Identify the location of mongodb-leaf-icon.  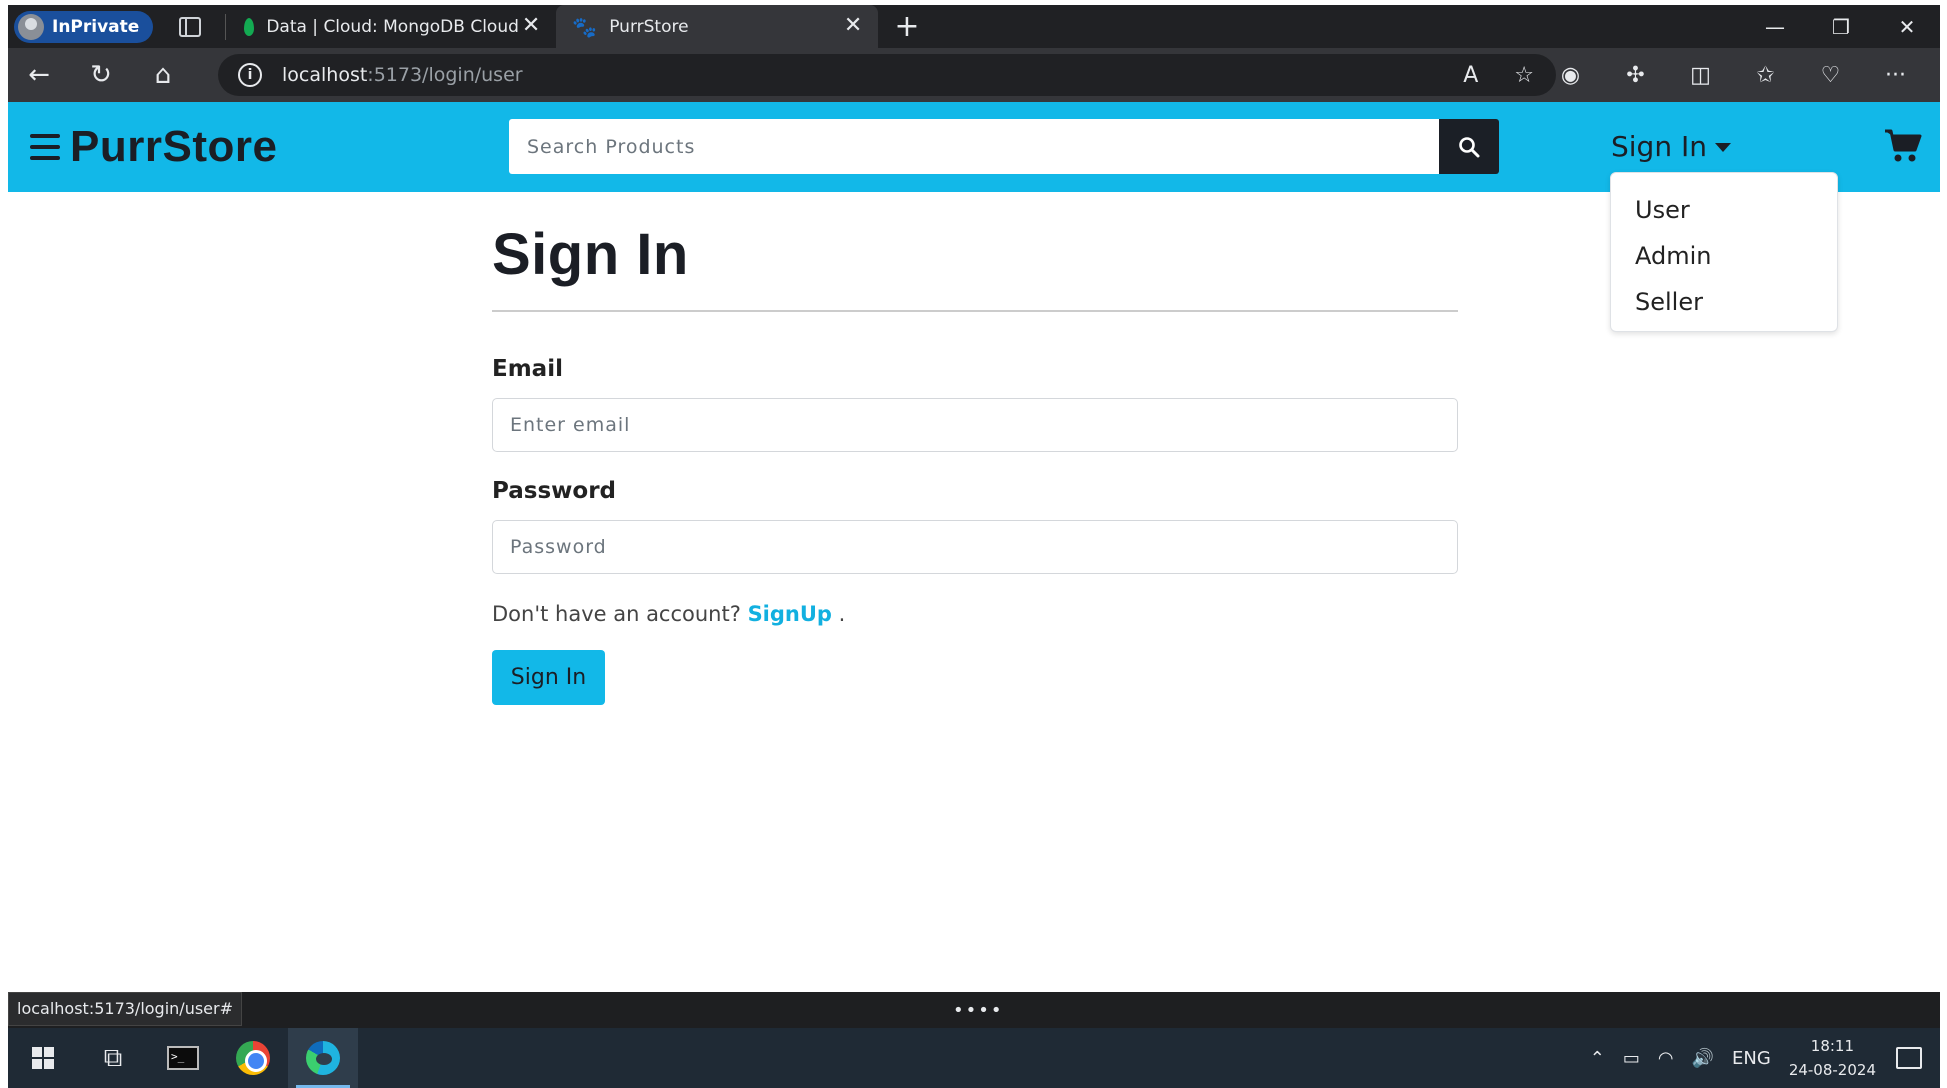
(249, 26).